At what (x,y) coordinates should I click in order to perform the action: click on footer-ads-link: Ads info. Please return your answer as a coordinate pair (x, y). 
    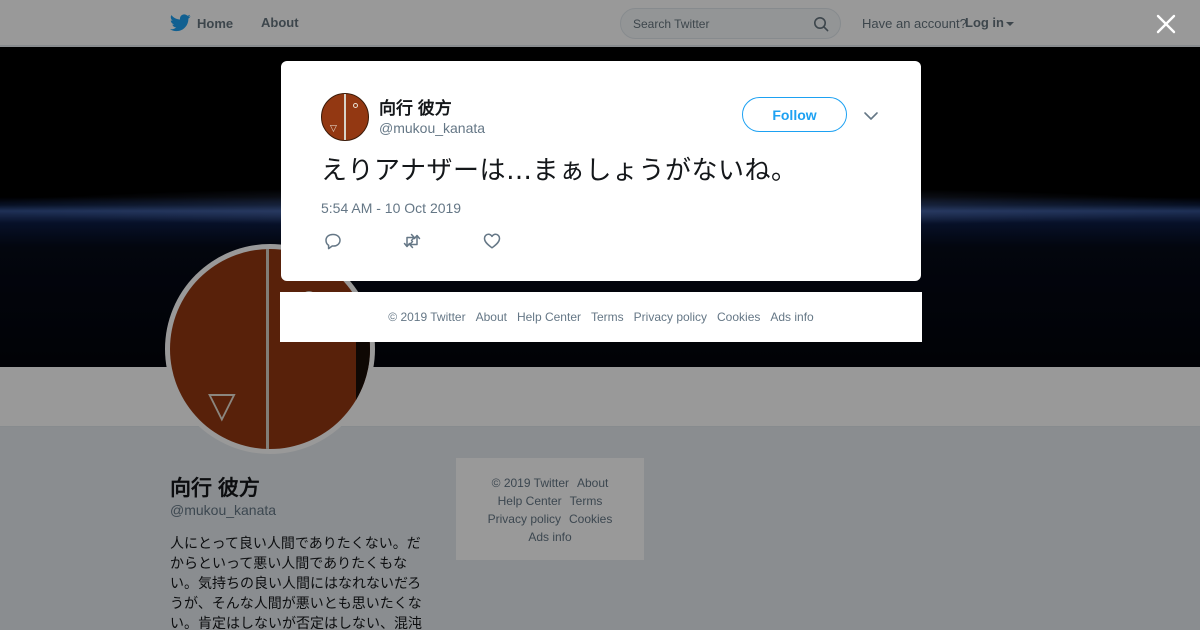
    Looking at the image, I should click on (791, 317).